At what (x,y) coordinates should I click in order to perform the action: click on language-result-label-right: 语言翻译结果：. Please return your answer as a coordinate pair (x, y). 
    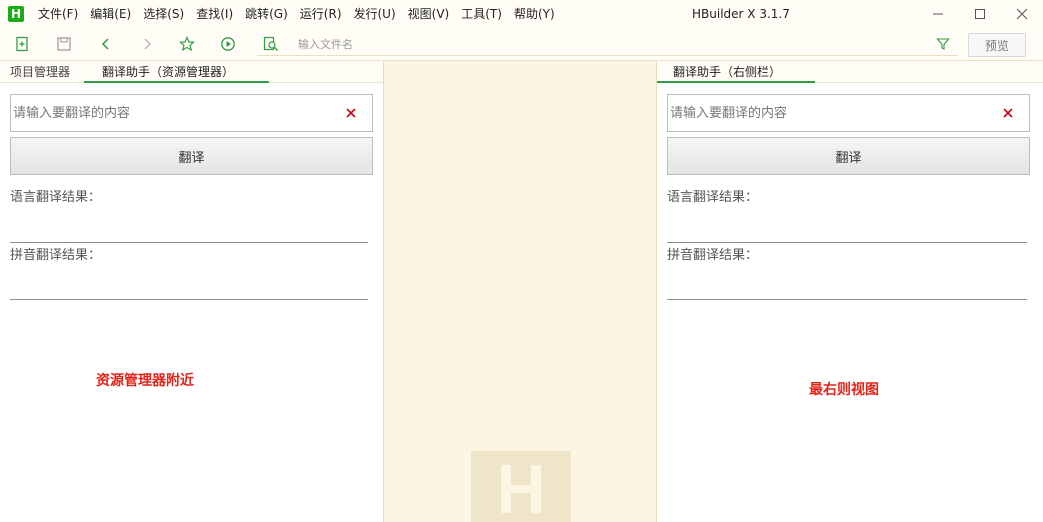
    Looking at the image, I should click on (713, 197).